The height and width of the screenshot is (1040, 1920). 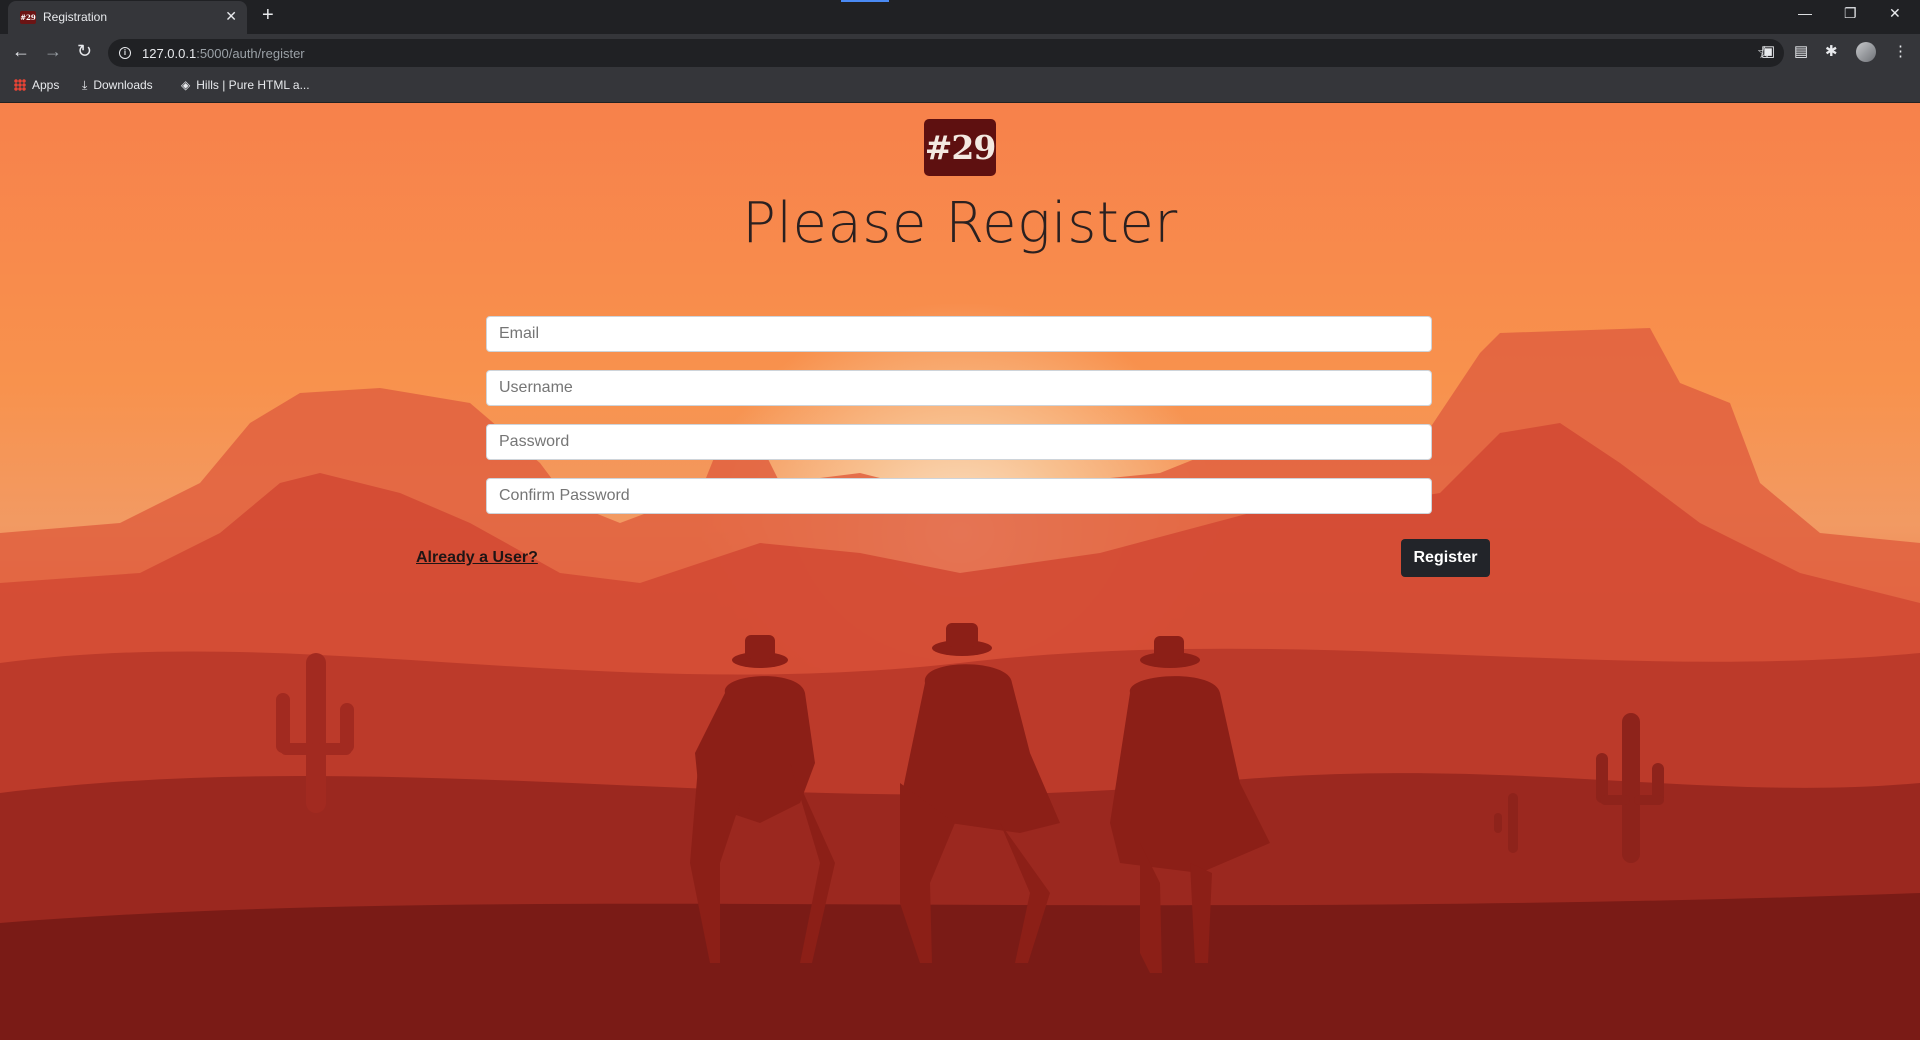 I want to click on menu-kebab-icon: ⋮, so click(x=1900, y=51).